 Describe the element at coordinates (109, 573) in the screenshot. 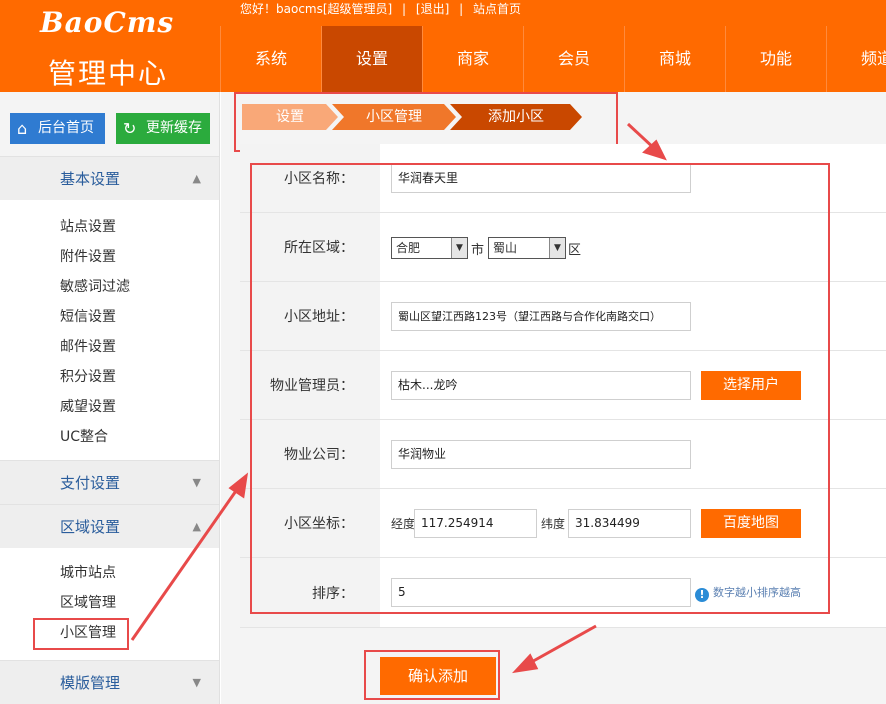

I see `sidebar-item-city-sites: 城市站点` at that location.